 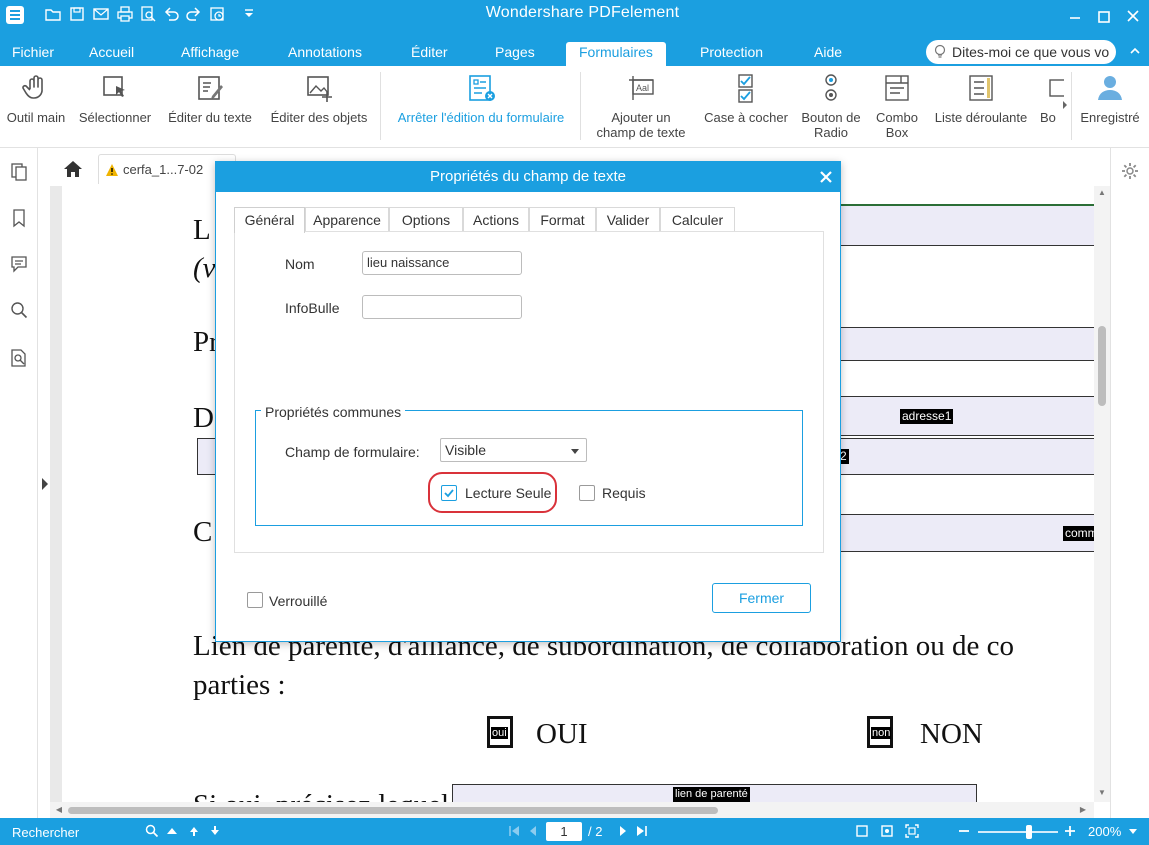 I want to click on comments-icon, so click(x=19, y=264).